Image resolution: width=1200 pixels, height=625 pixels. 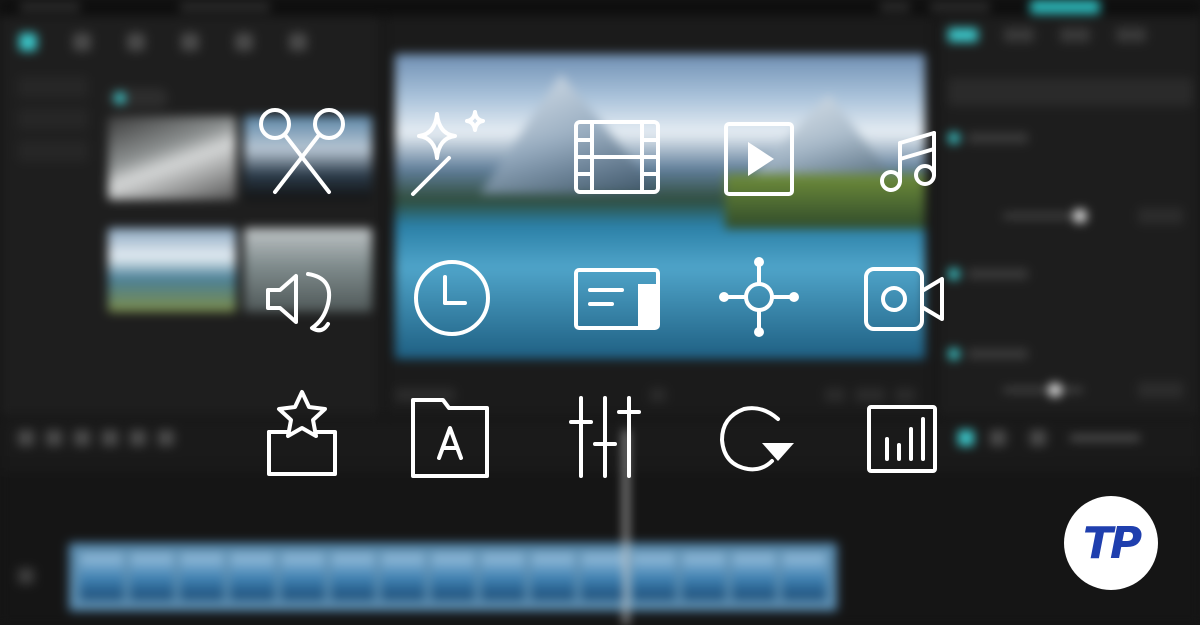 I want to click on tool-transitions, so click(x=298, y=44).